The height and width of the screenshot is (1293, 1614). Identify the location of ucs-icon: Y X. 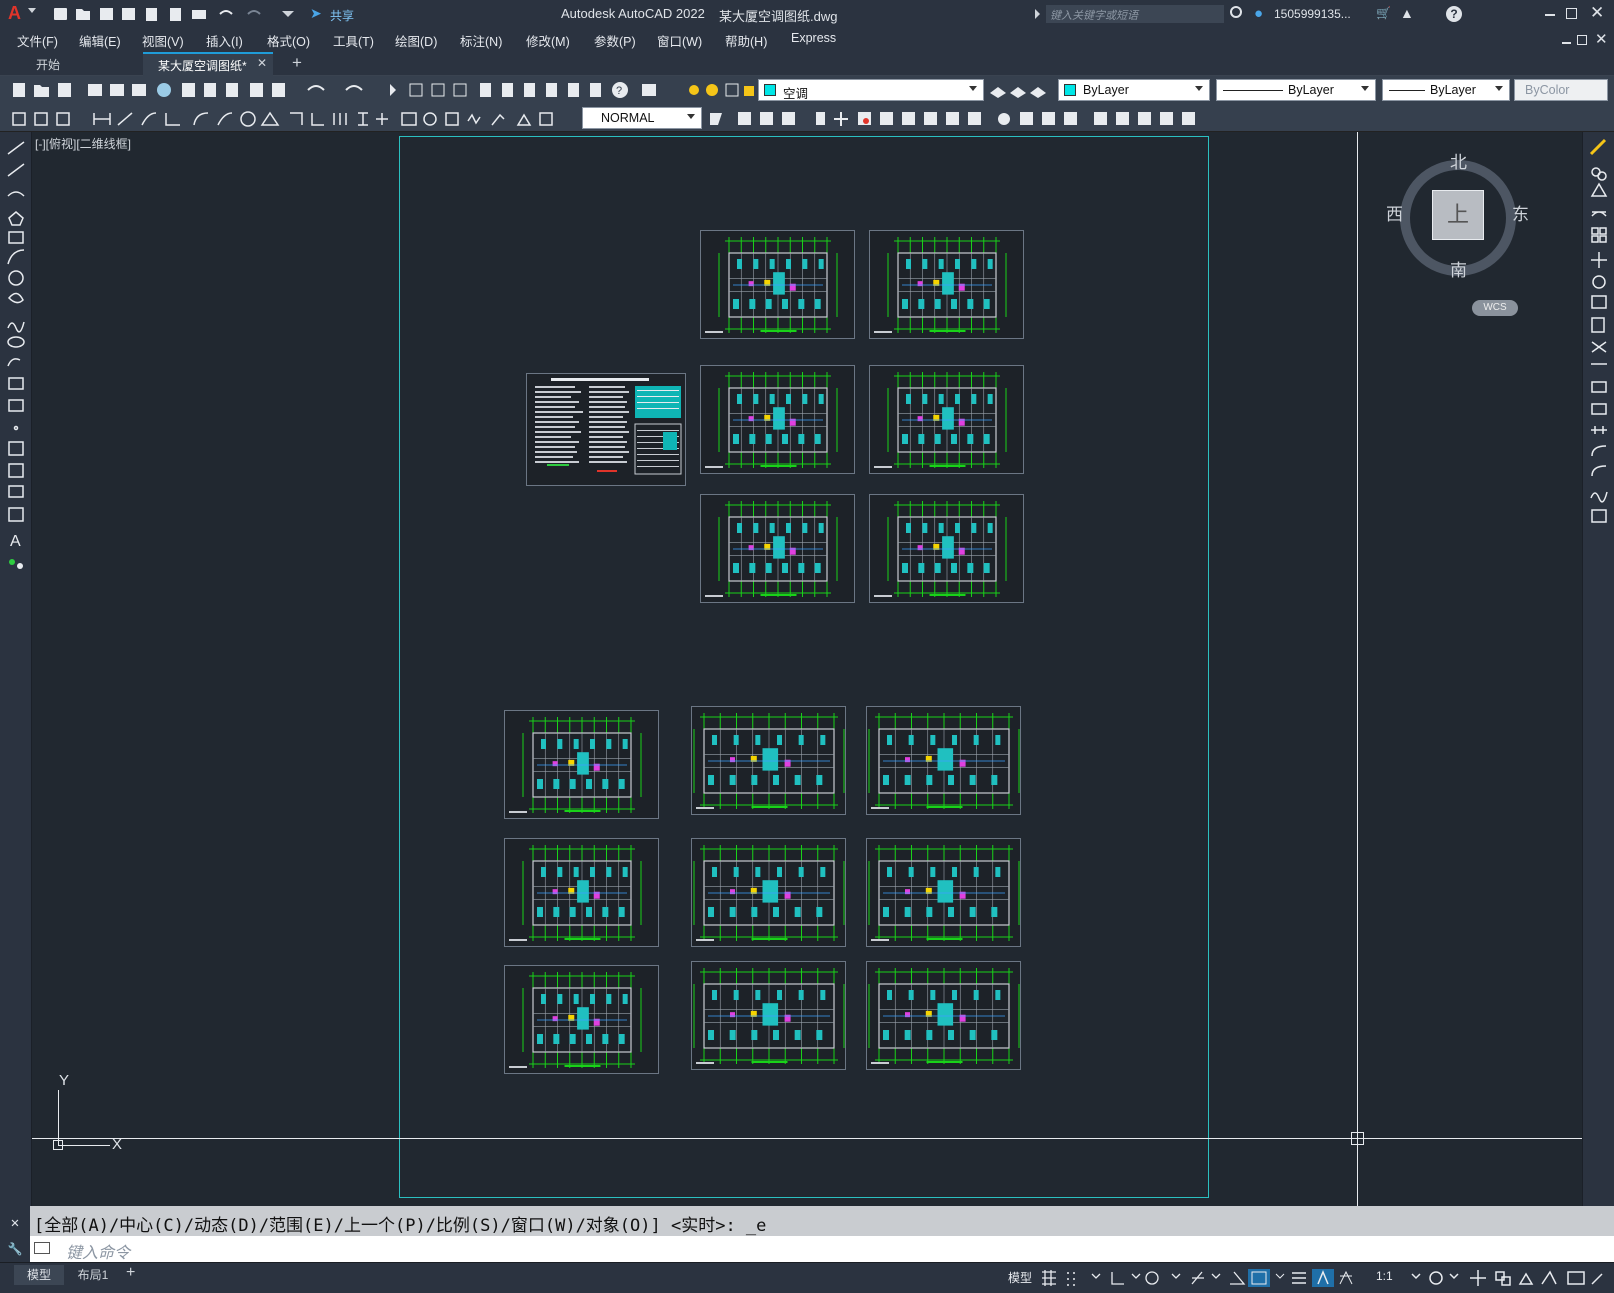
(100, 1114).